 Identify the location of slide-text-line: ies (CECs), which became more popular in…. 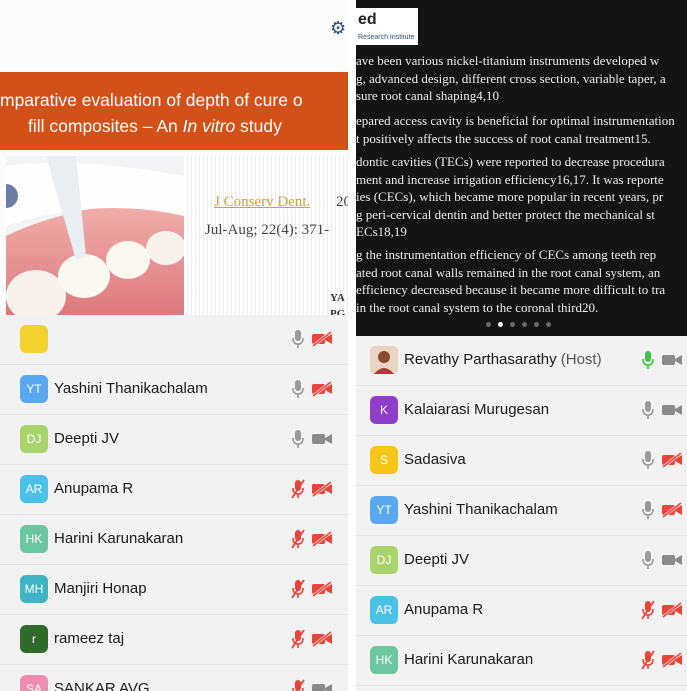
(510, 196).